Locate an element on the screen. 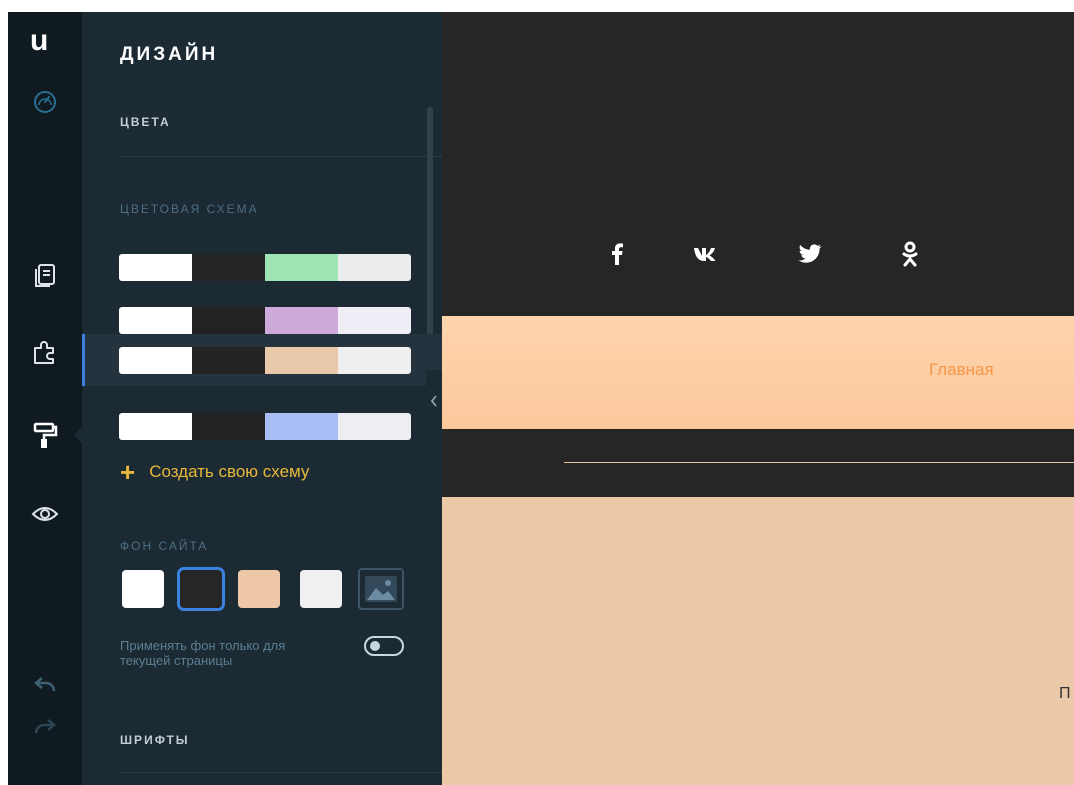  apply-background-toggle is located at coordinates (384, 646).